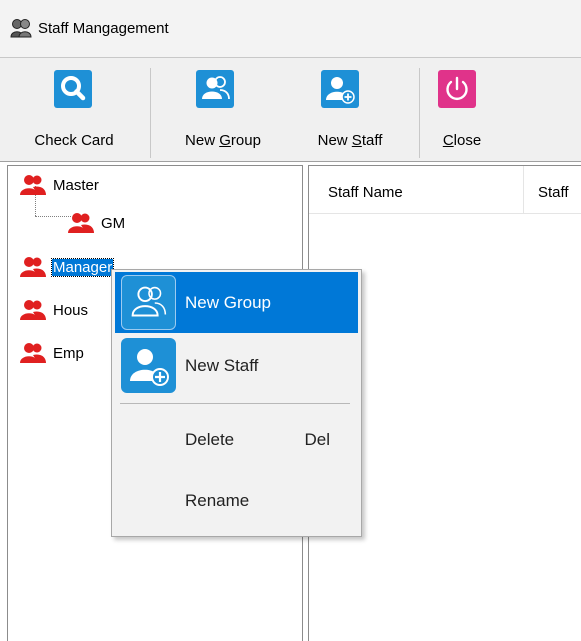 The image size is (581, 641). I want to click on menu-item-label: Rename, so click(217, 500).